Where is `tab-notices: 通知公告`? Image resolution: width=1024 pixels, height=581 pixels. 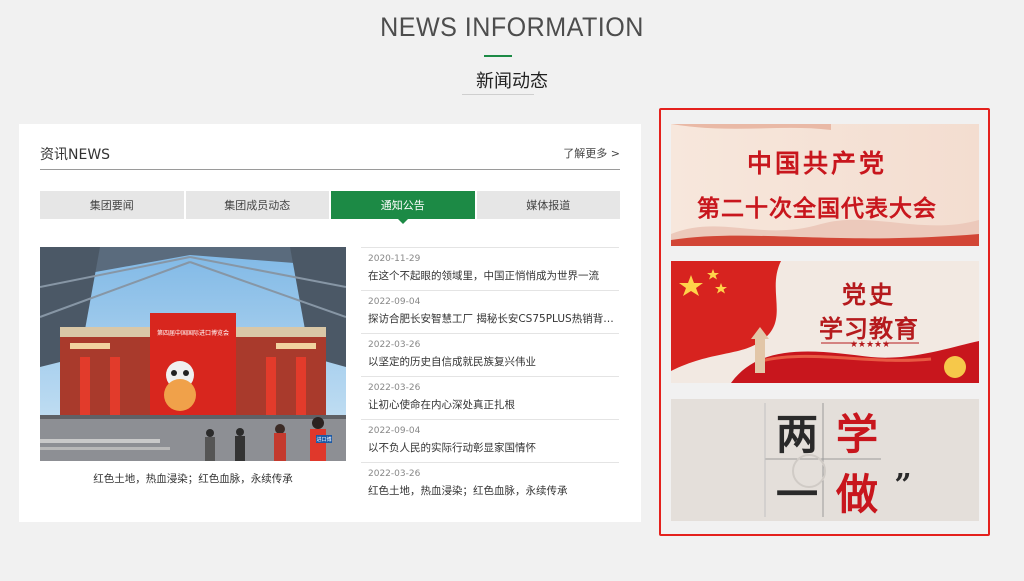
tab-notices: 通知公告 is located at coordinates (403, 207).